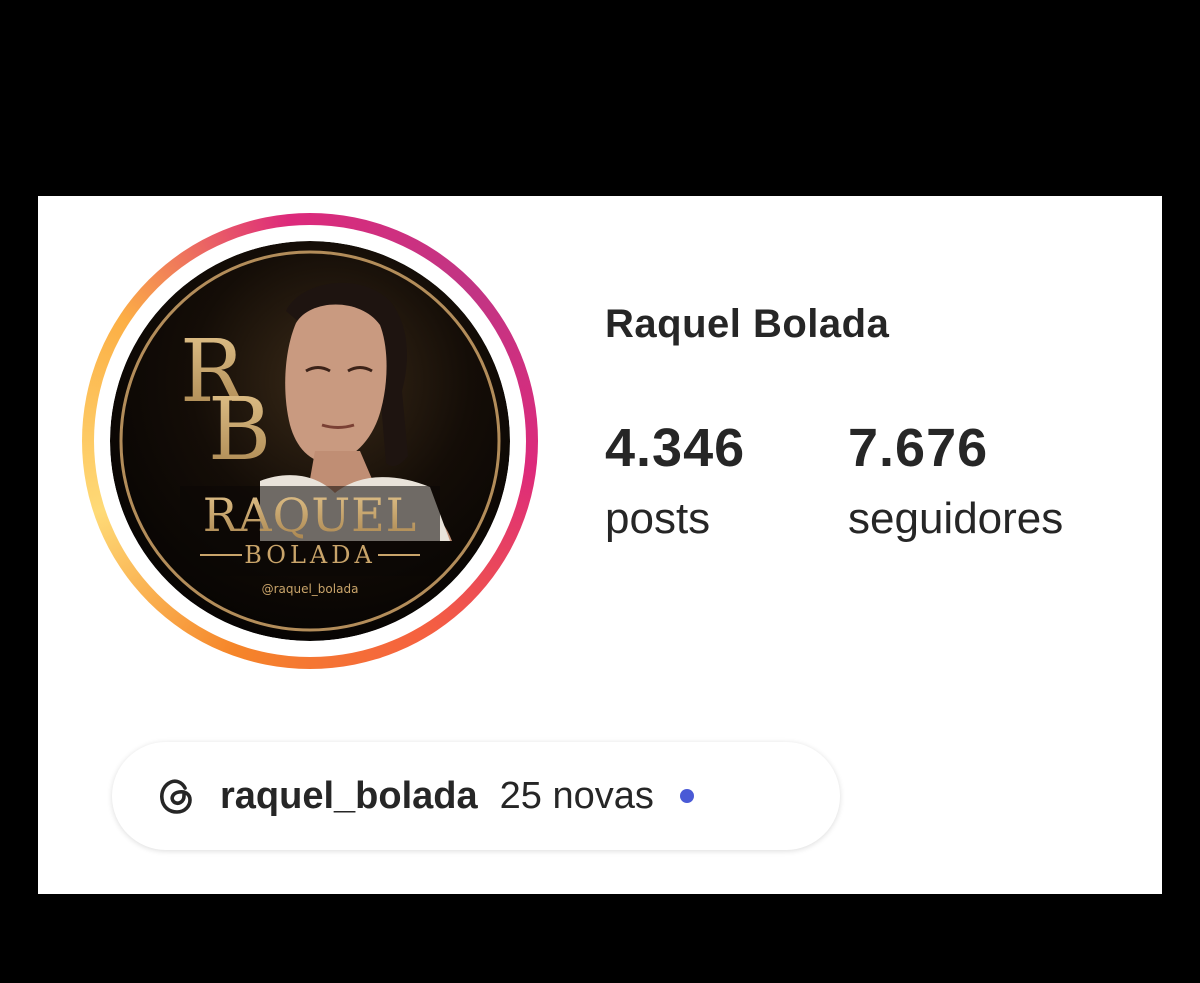  I want to click on avatar-wordmark-subtitle: BOLADA, so click(310, 555).